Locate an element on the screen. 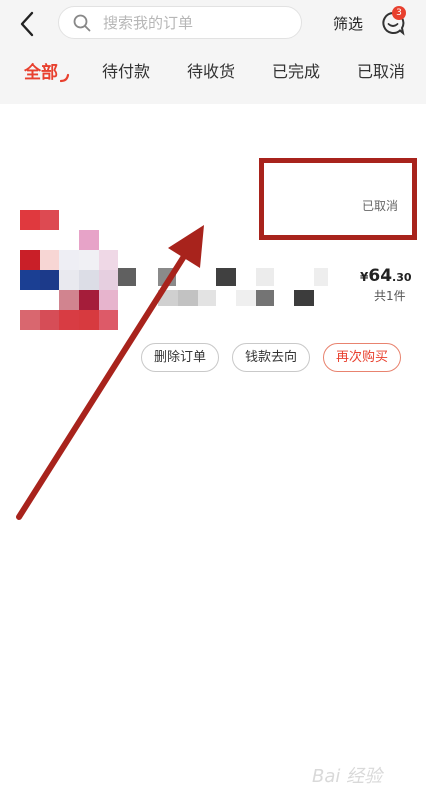  annotation-highlight-box is located at coordinates (338, 199).